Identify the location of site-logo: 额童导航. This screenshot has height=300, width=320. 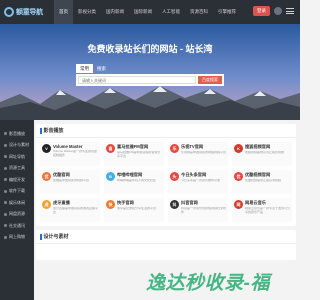
(24, 12).